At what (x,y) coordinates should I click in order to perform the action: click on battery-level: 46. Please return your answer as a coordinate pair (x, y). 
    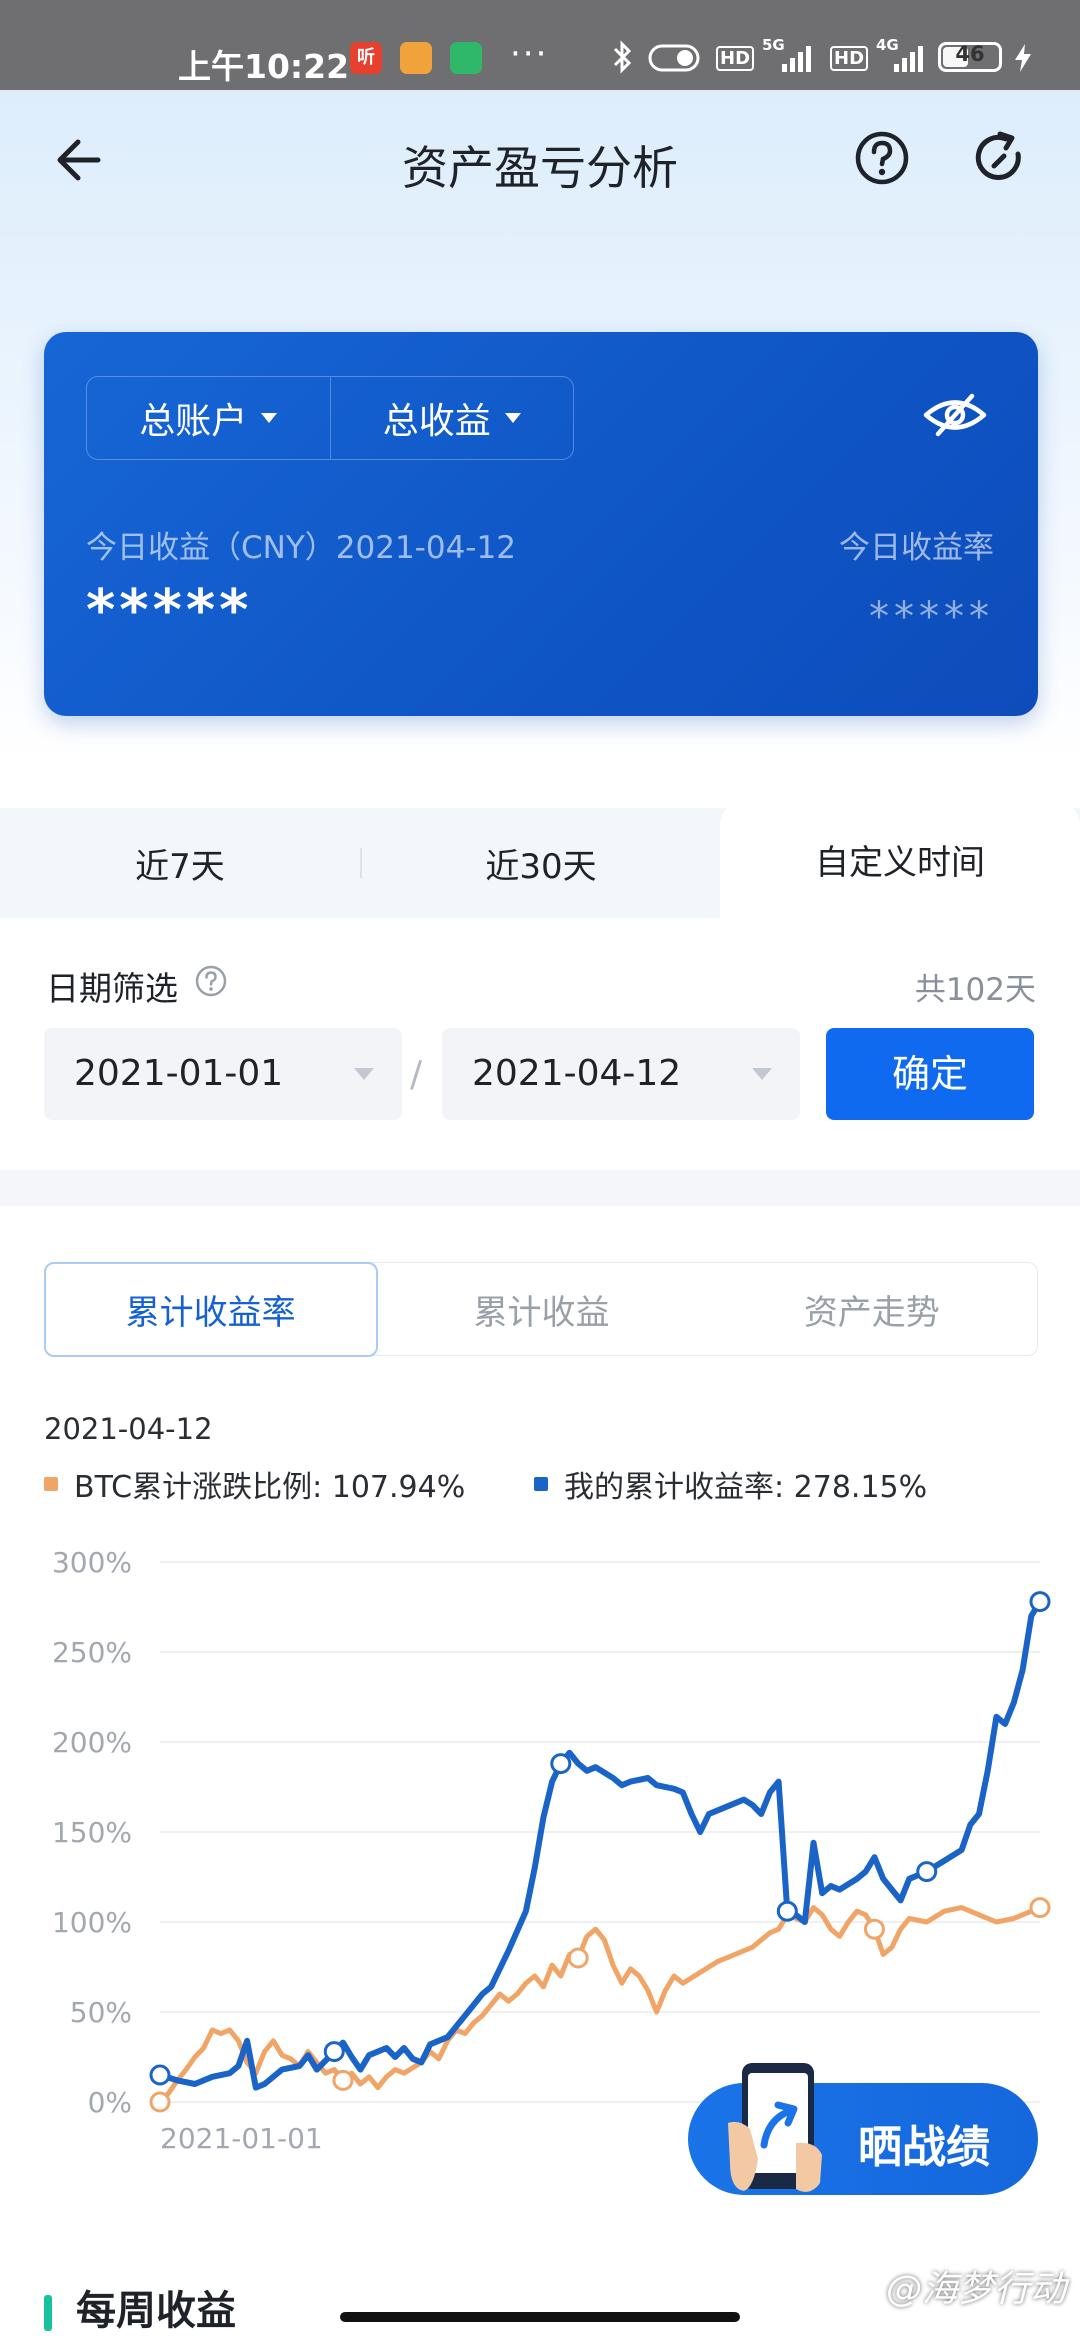
    Looking at the image, I should click on (970, 54).